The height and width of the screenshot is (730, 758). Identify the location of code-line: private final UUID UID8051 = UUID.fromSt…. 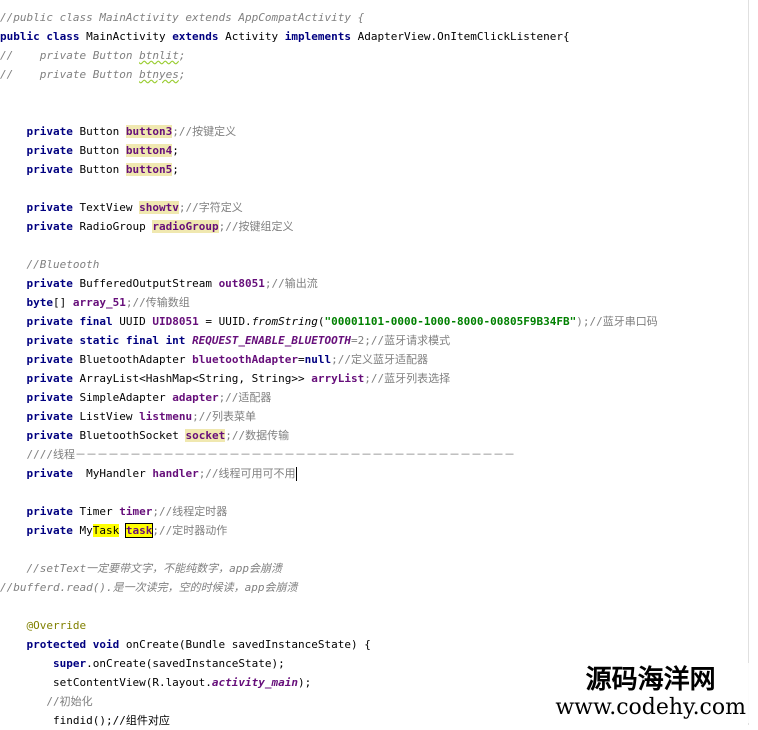
(329, 321).